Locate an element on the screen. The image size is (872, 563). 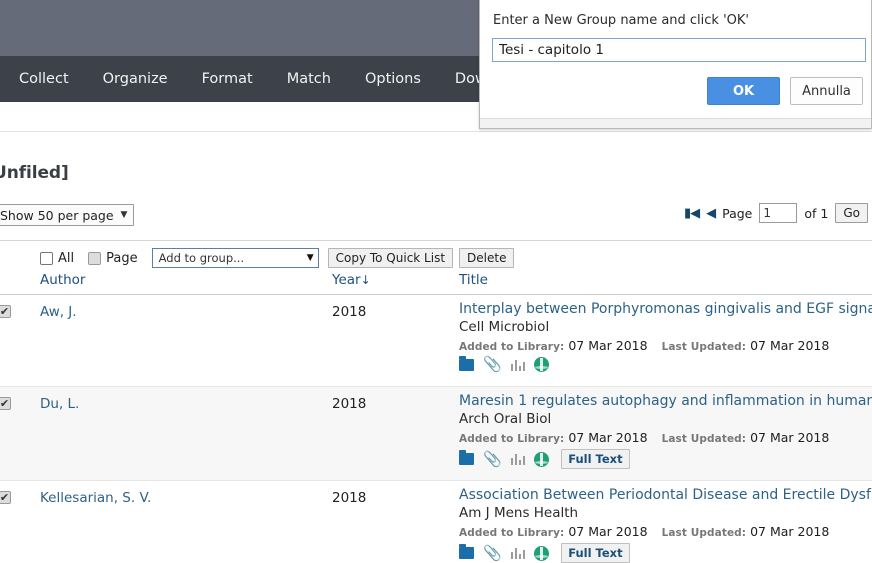
menu-item-options: Options is located at coordinates (393, 79).